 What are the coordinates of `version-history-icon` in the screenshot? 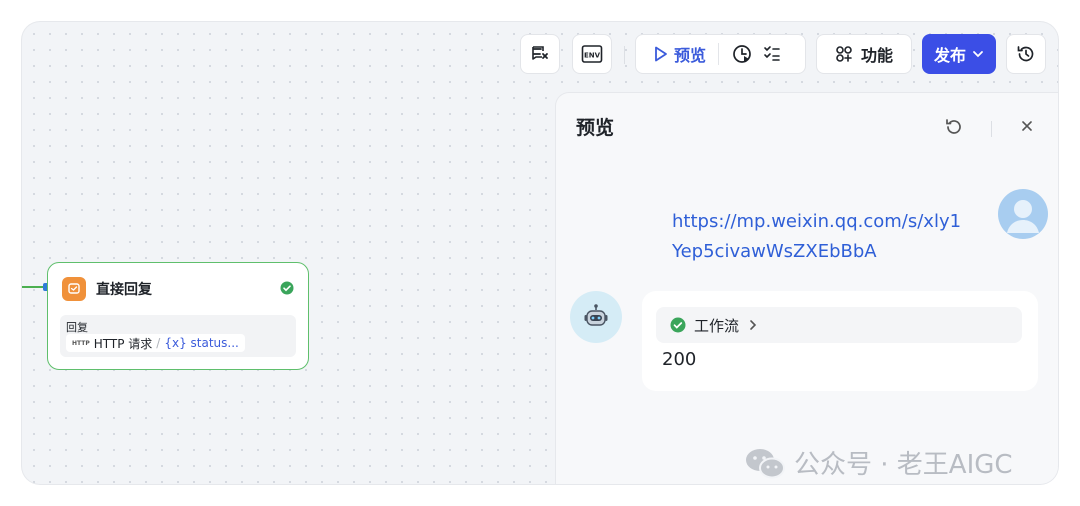 It's located at (1025, 54).